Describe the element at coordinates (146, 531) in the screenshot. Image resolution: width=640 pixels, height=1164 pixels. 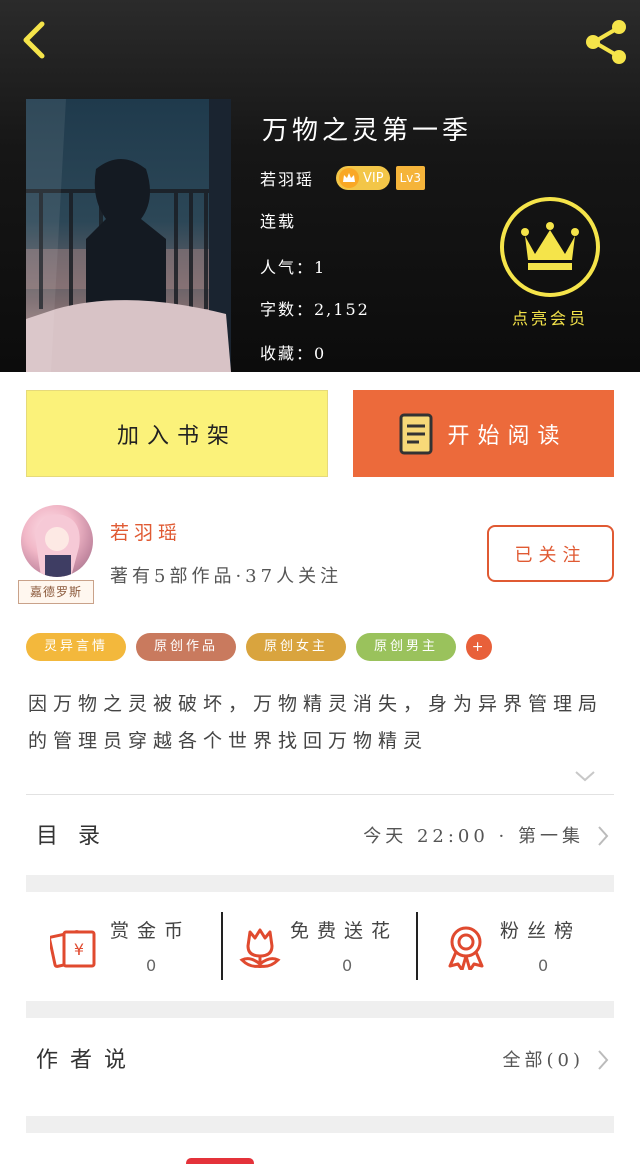
I see `author-name: 若羽瑶` at that location.